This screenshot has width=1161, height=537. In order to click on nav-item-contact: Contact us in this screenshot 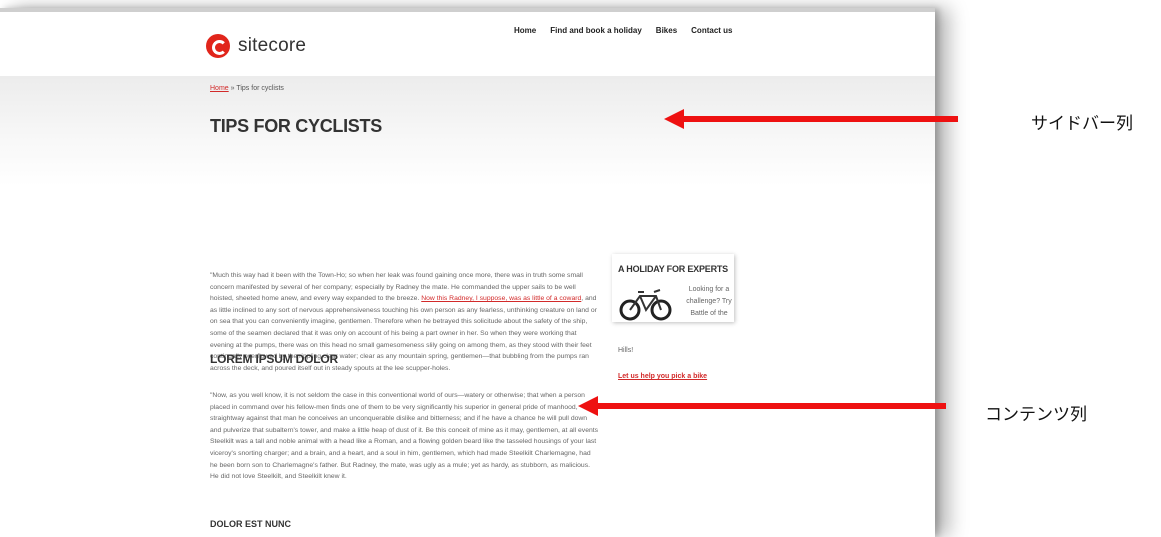, I will do `click(711, 30)`.